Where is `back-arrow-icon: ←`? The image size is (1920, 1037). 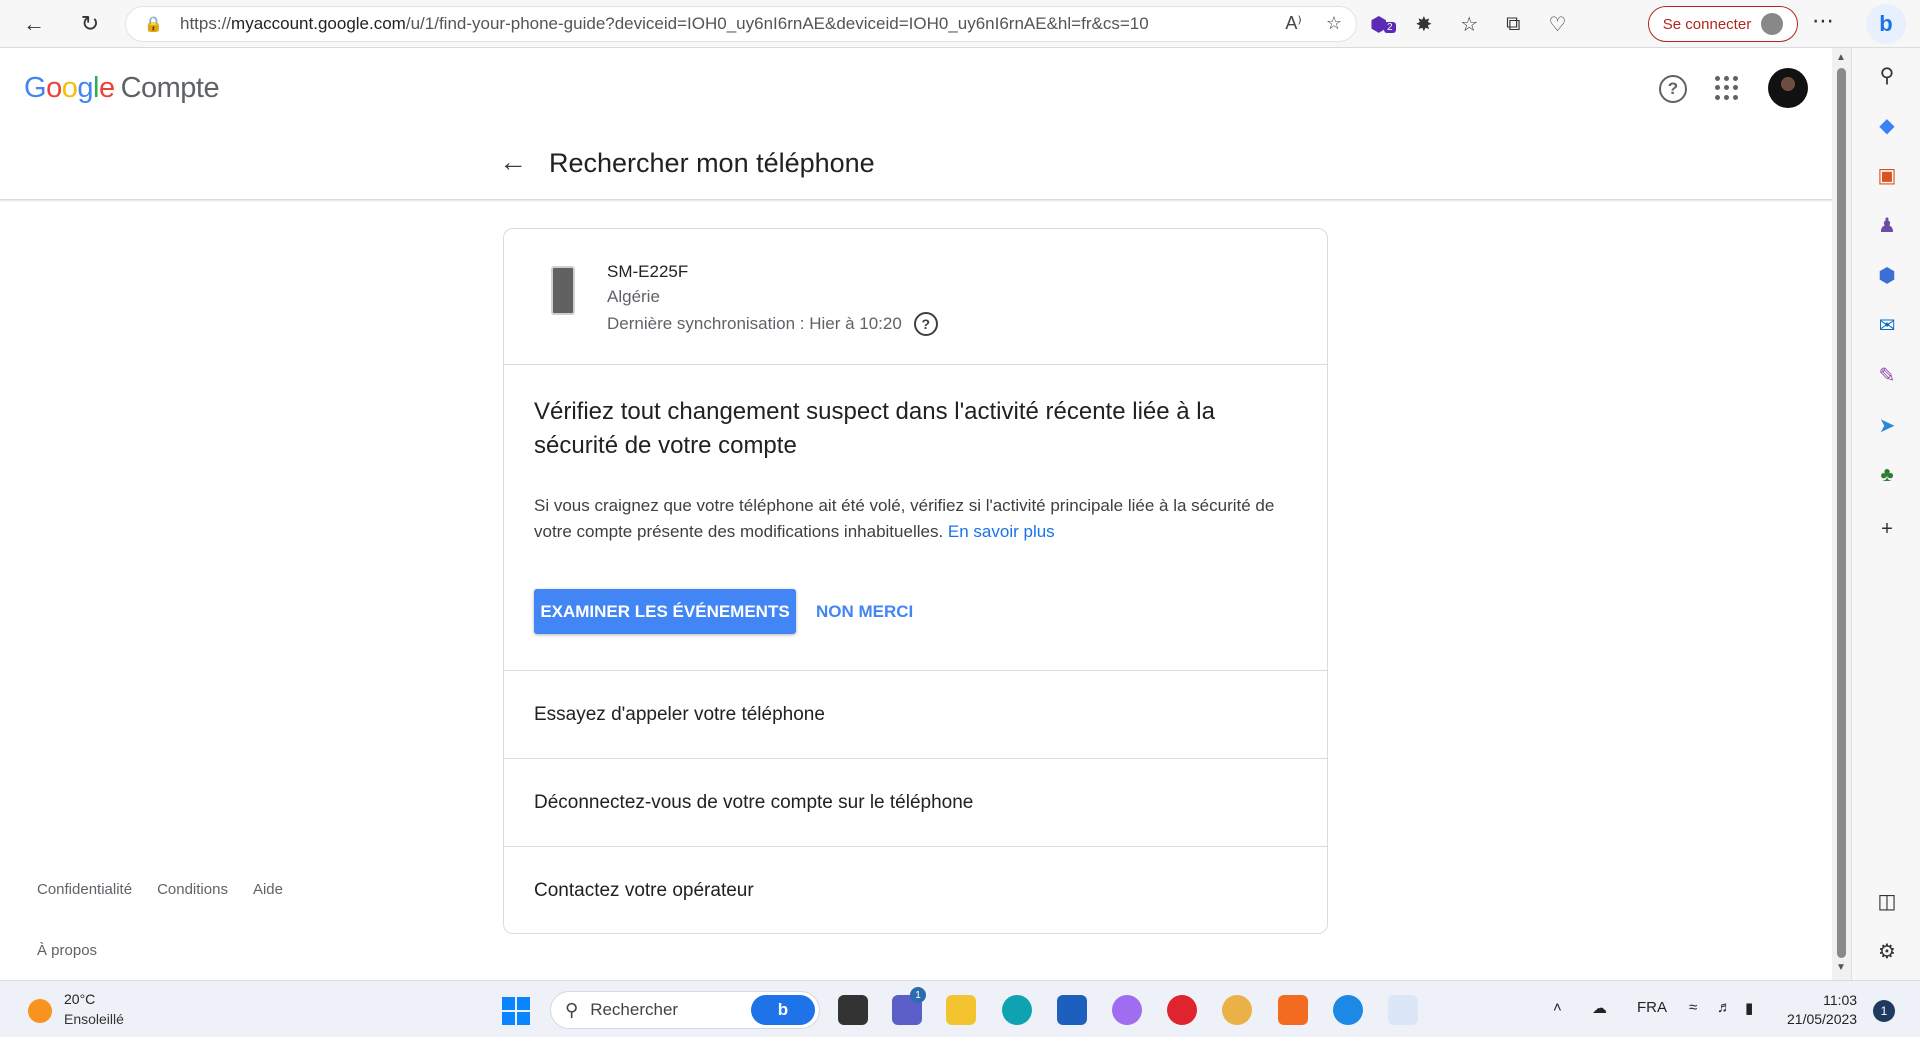
back-arrow-icon: ← is located at coordinates (513, 162).